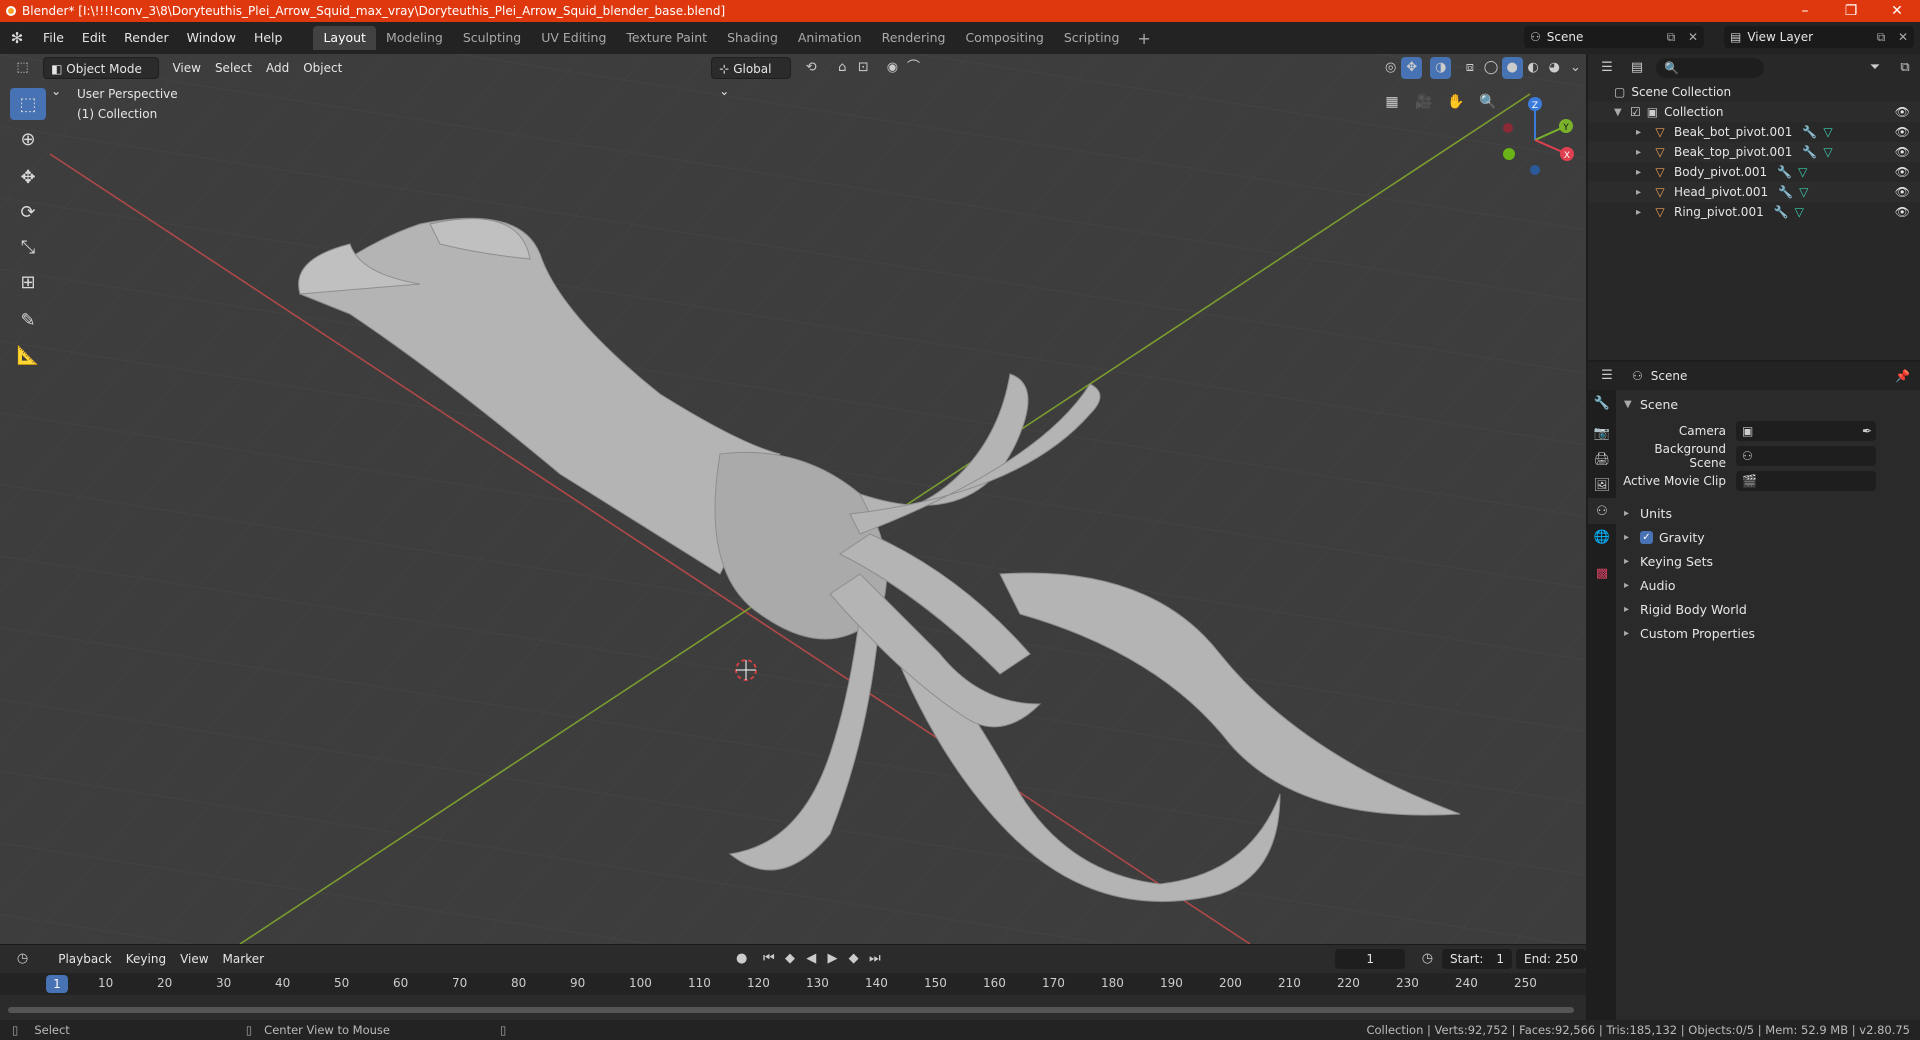 The image size is (1920, 1040). I want to click on new-collection-icon: ⧉, so click(1905, 68).